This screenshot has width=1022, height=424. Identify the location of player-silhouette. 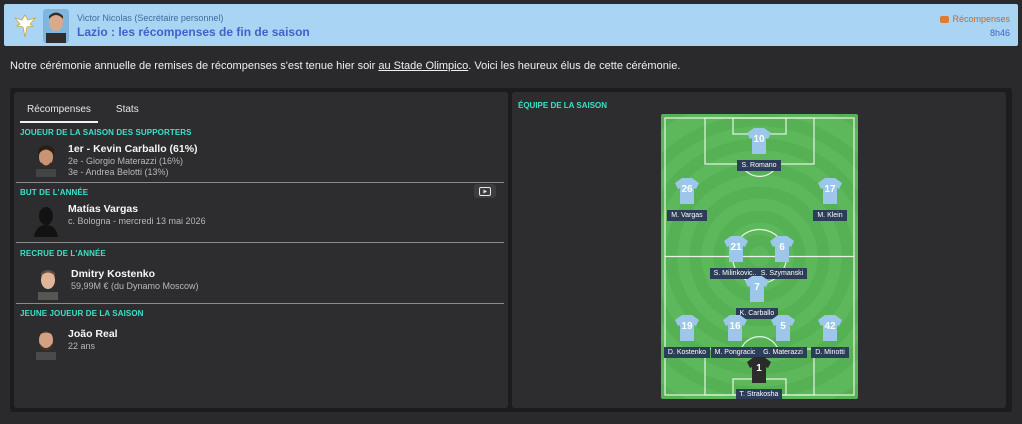
(46, 220).